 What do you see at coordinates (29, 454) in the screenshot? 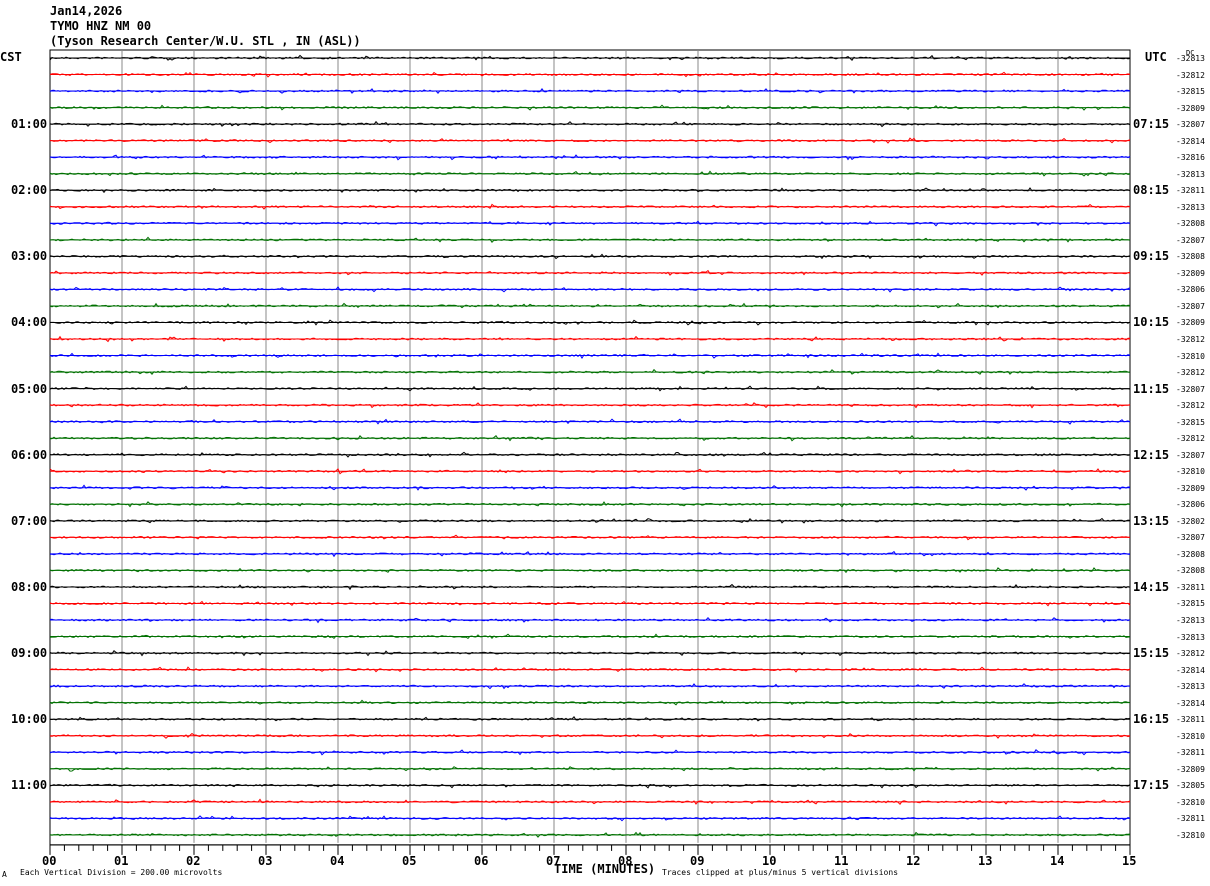
I see `cst-hour-label: 06:00` at bounding box center [29, 454].